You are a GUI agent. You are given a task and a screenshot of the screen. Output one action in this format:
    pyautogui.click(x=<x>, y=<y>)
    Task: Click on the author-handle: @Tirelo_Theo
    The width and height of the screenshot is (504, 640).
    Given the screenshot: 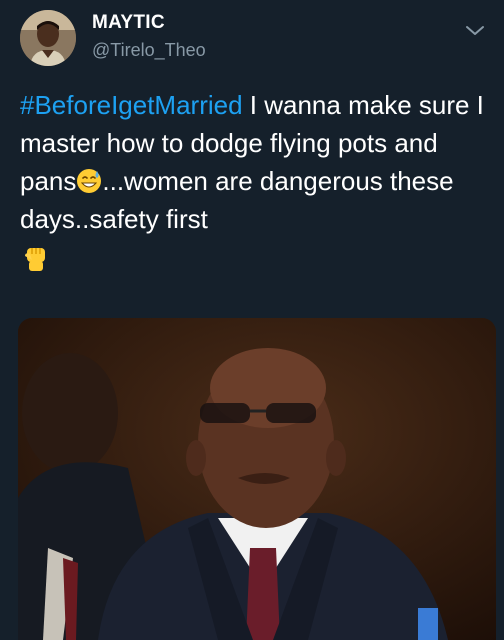 What is the action you would take?
    pyautogui.click(x=149, y=50)
    